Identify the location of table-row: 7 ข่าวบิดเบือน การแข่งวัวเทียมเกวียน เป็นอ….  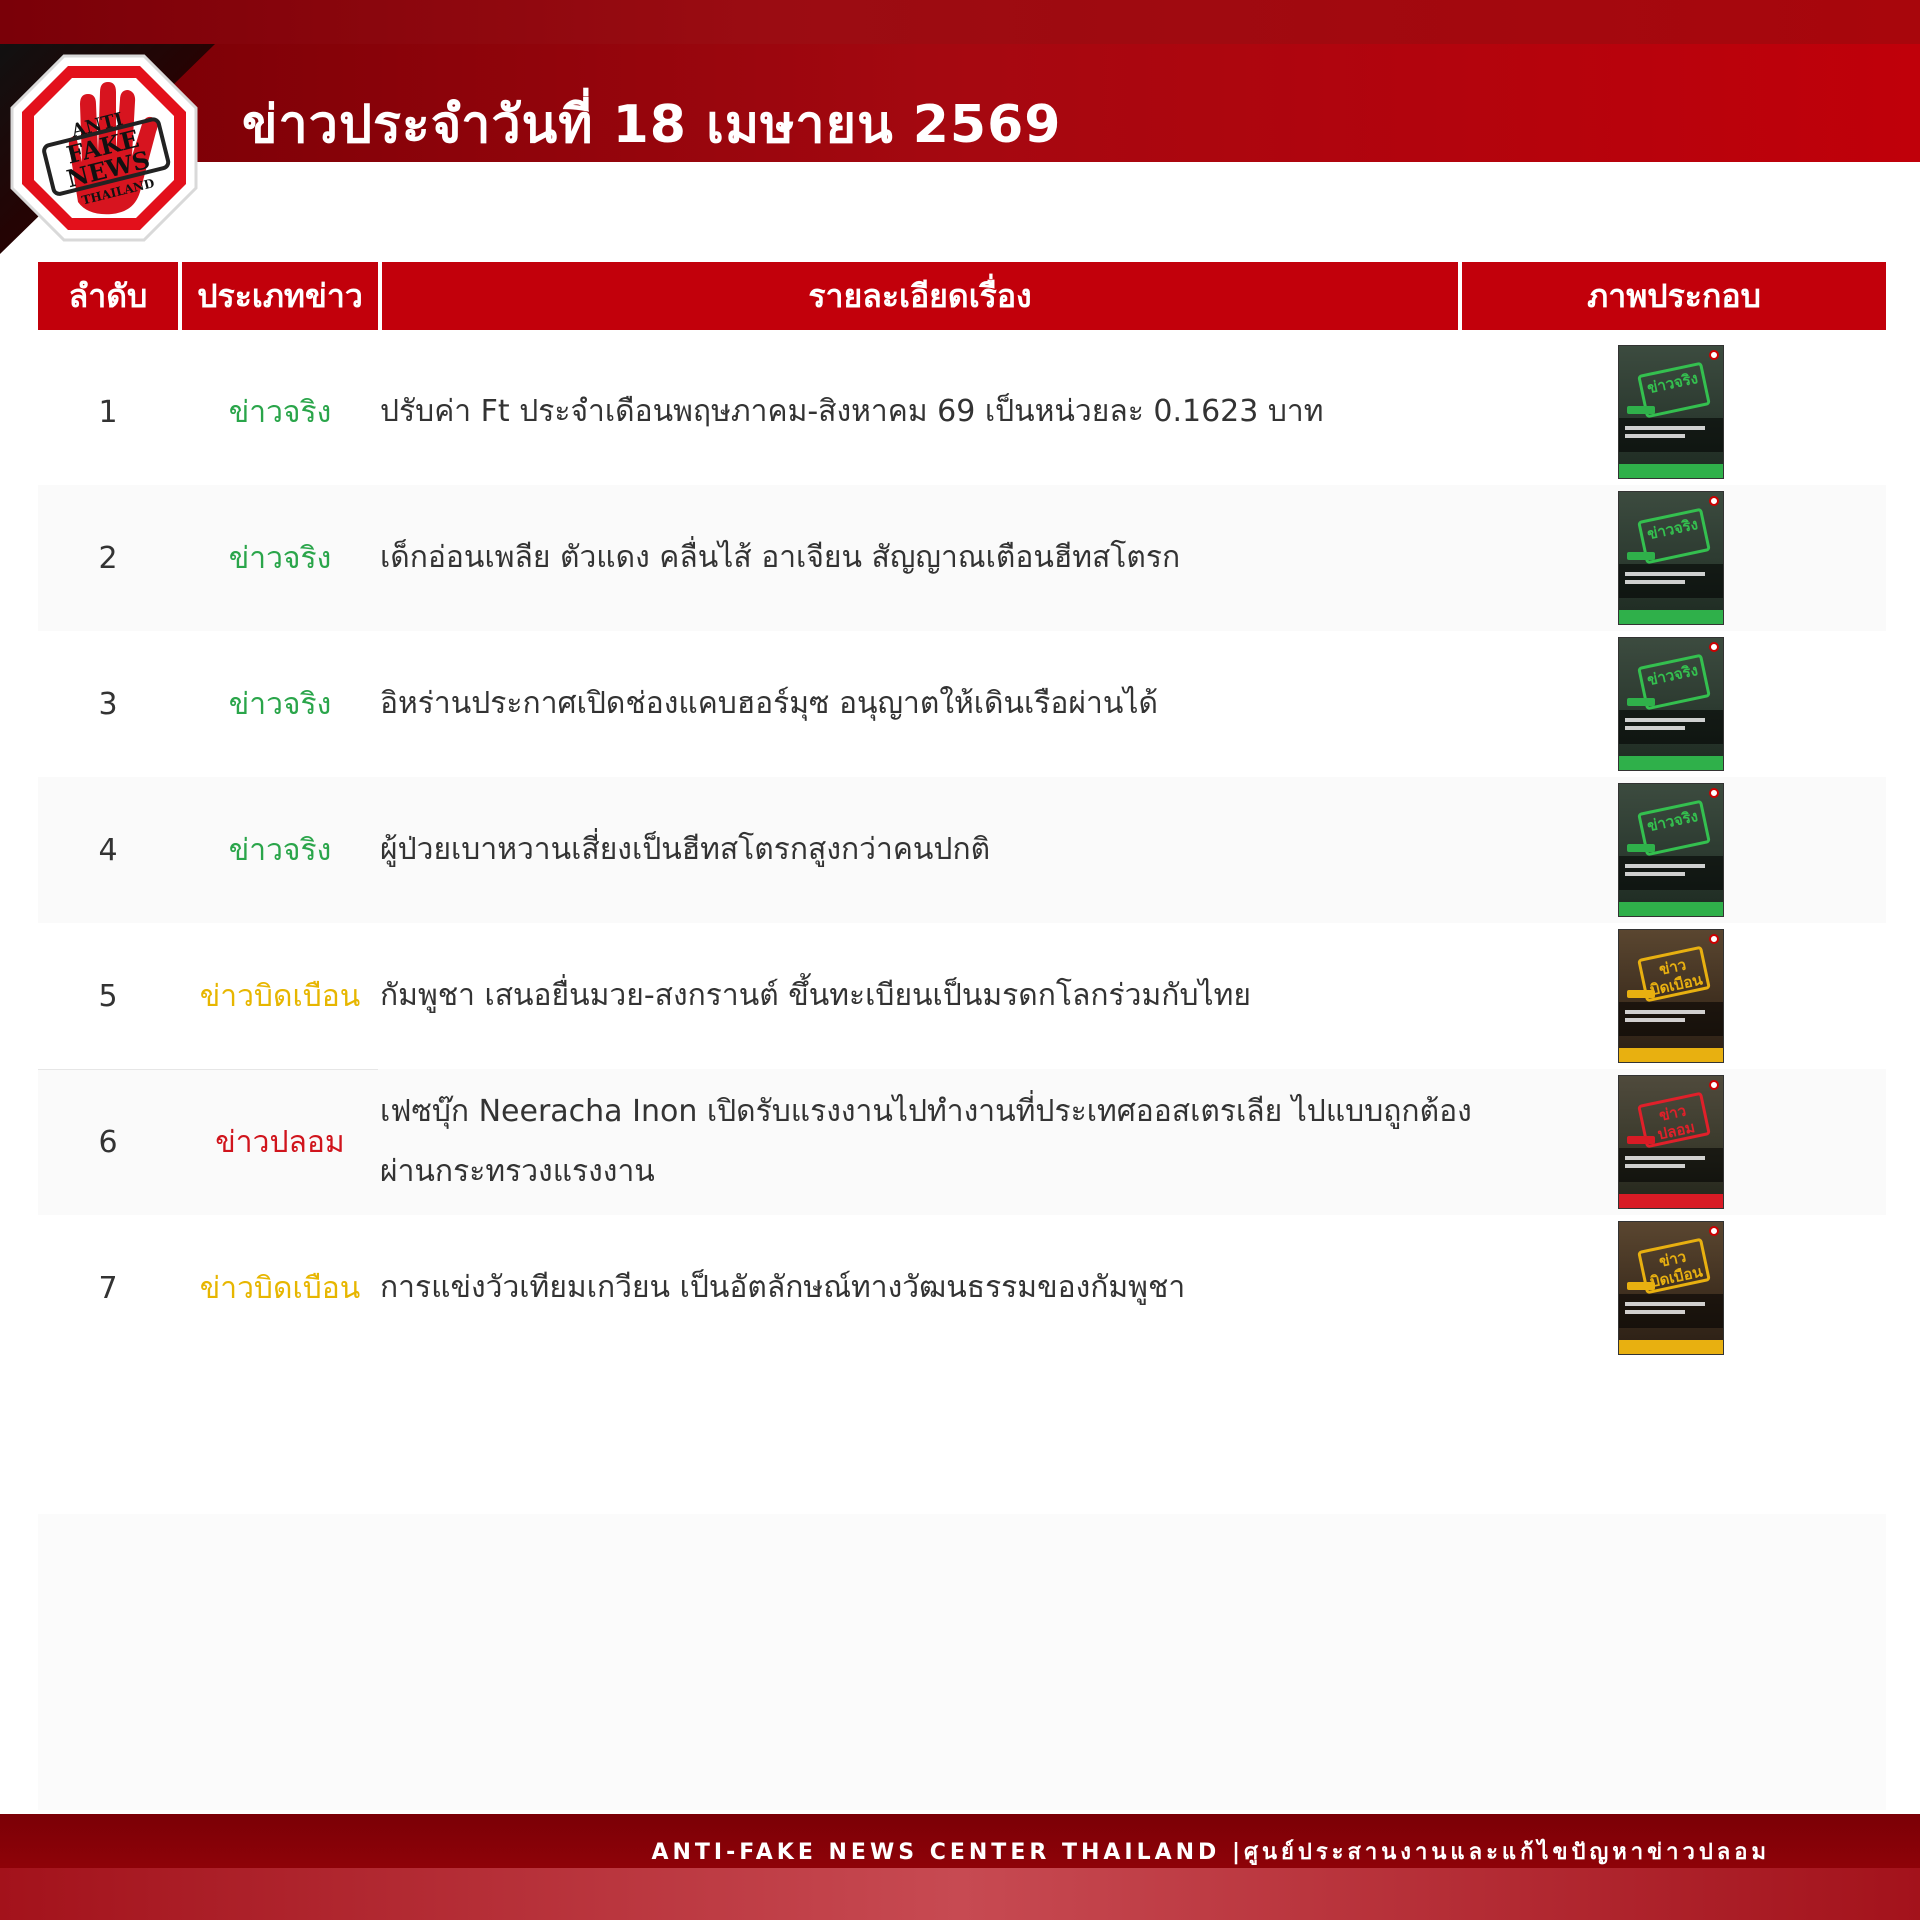
(962, 1288).